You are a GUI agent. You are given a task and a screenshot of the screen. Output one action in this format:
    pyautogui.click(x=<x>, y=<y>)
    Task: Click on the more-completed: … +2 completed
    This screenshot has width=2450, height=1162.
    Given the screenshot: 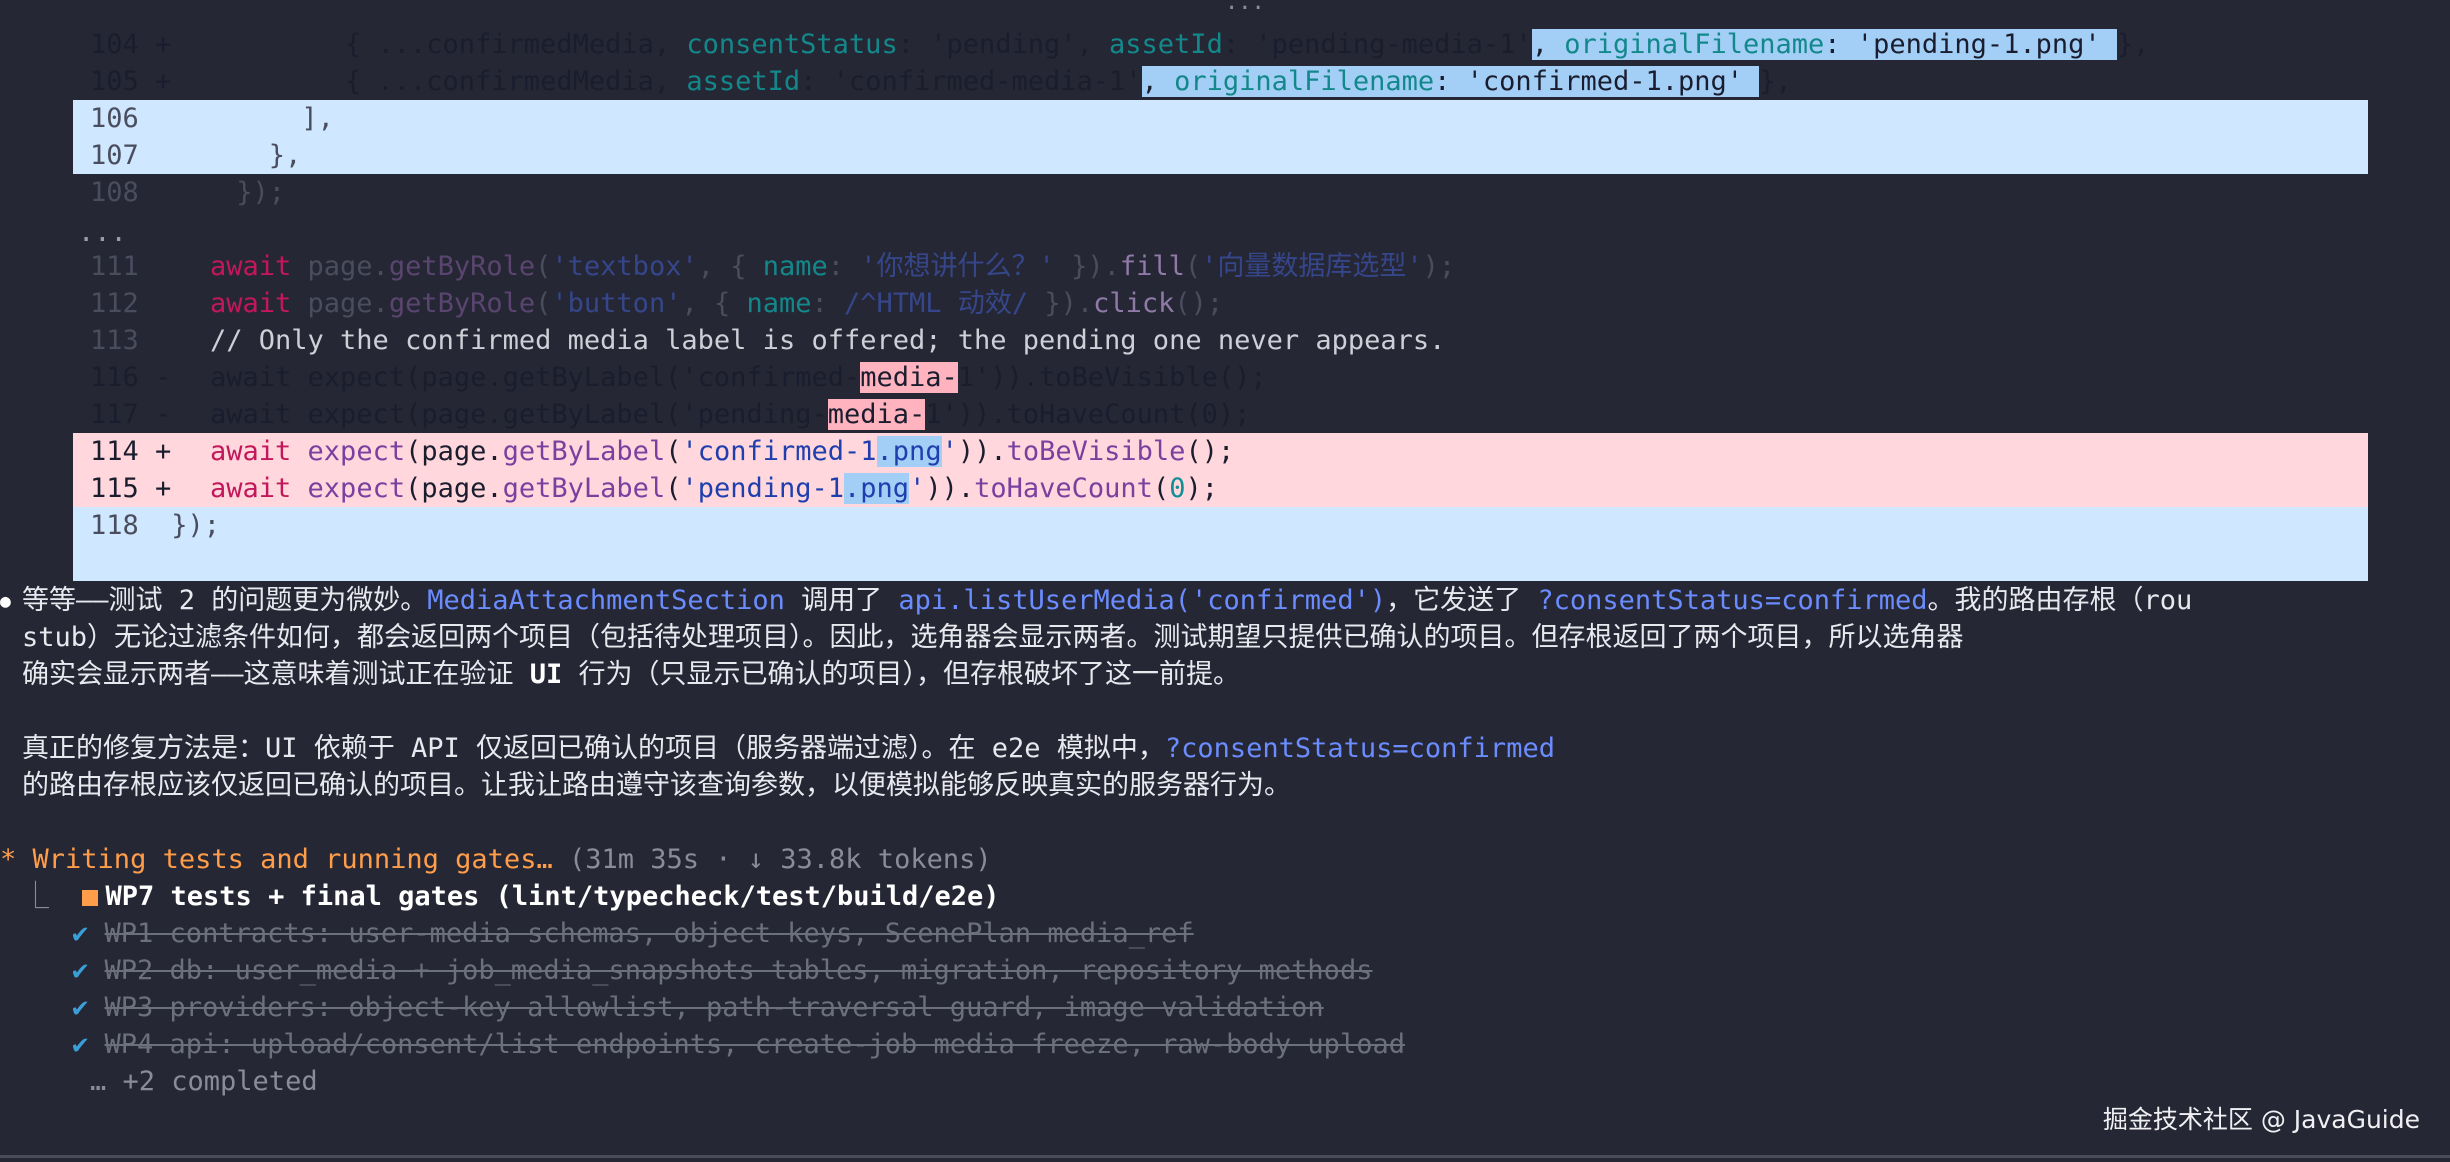 What is the action you would take?
    pyautogui.click(x=204, y=1081)
    